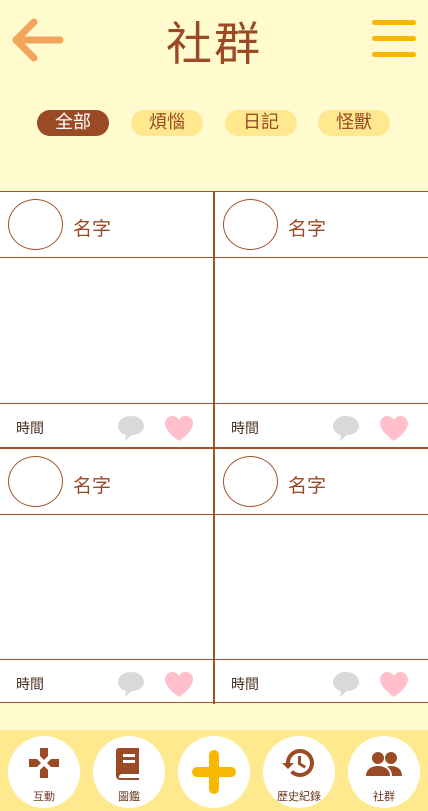 The image size is (428, 811). Describe the element at coordinates (44, 763) in the screenshot. I see `gamepad-icon` at that location.